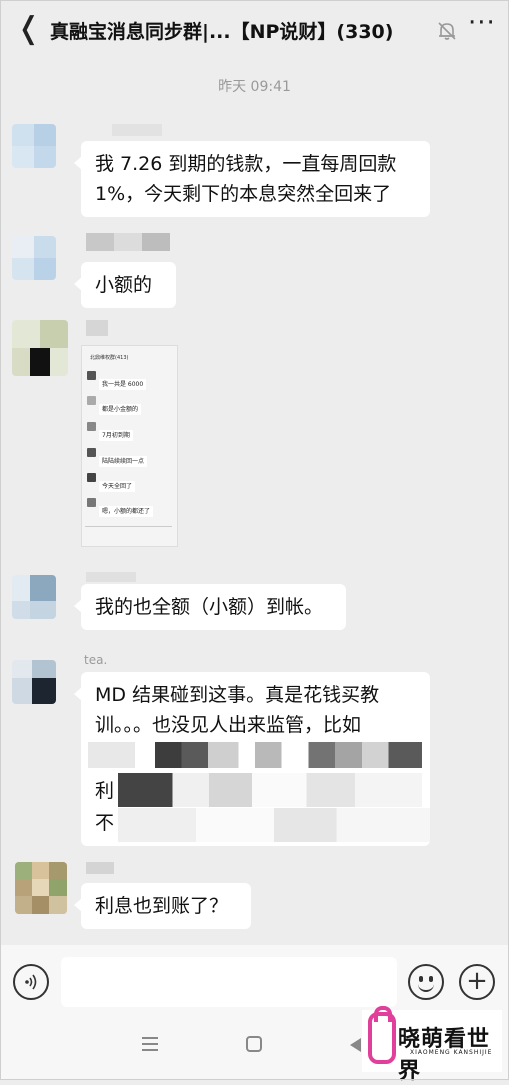  What do you see at coordinates (150, 1044) in the screenshot?
I see `recent-apps-icon` at bounding box center [150, 1044].